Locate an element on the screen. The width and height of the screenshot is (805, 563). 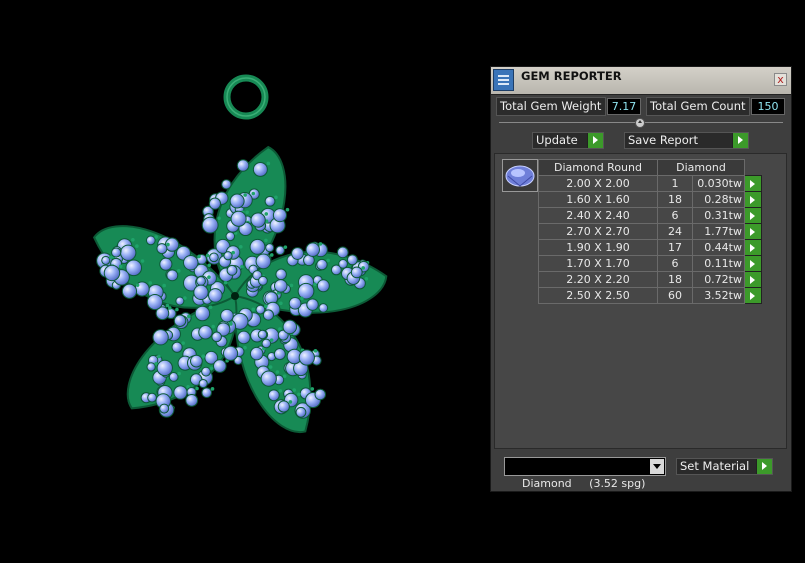
update-button: Update is located at coordinates (568, 140).